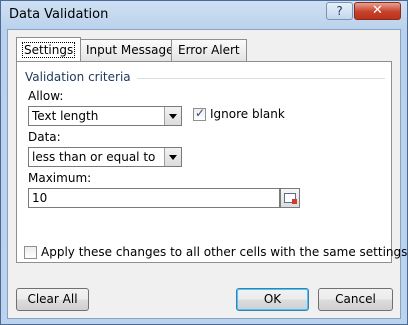 This screenshot has height=325, width=408. What do you see at coordinates (339, 11) in the screenshot?
I see `help-button: ?` at bounding box center [339, 11].